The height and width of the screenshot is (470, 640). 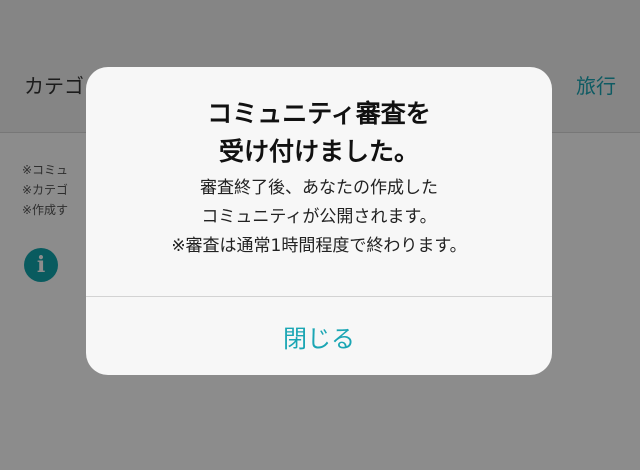 I want to click on dialog-message-line: コミュニティが公開されます。, so click(x=319, y=217).